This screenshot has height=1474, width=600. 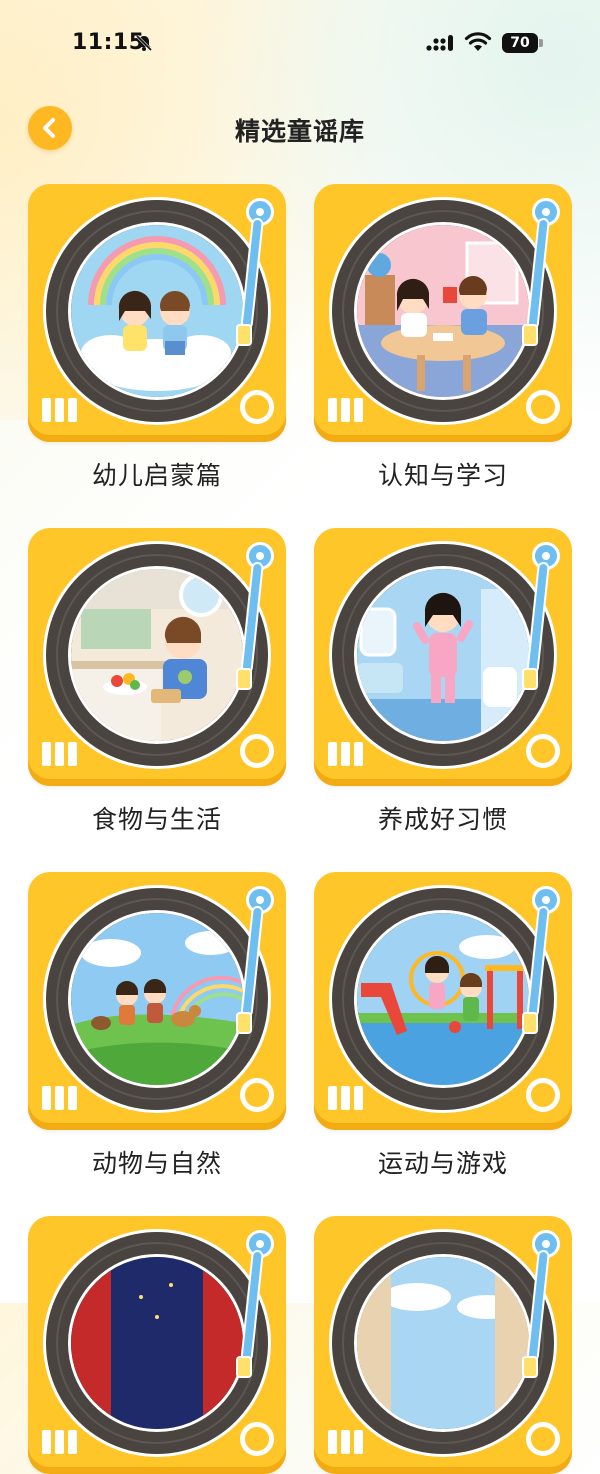 I want to click on bell-muted-icon, so click(x=144, y=43).